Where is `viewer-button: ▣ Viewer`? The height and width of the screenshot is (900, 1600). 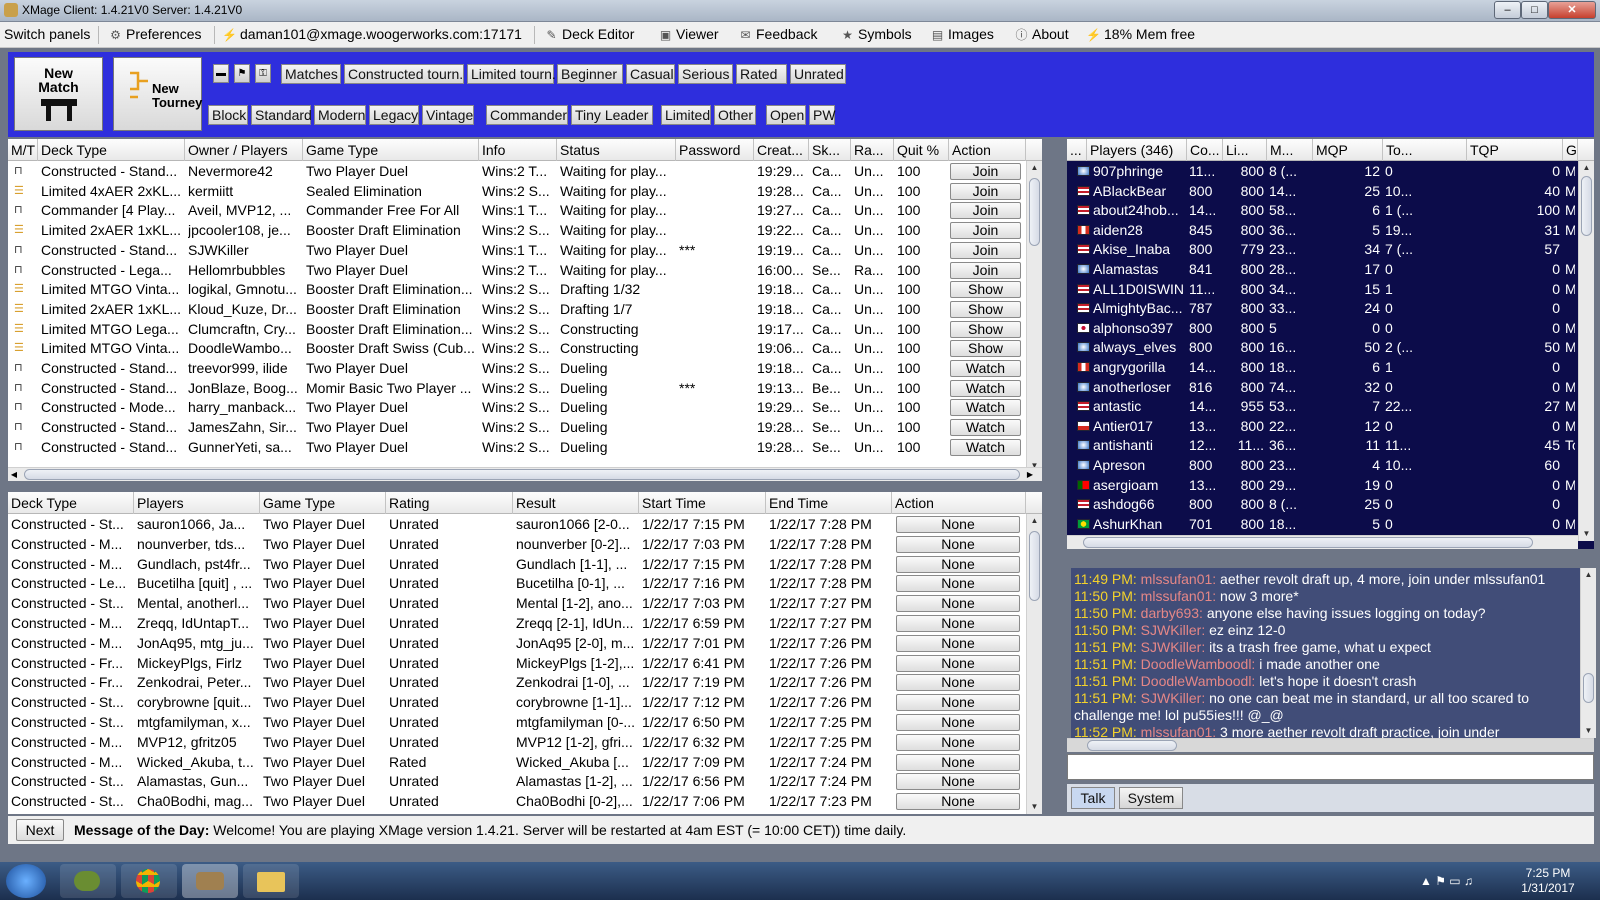
viewer-button: ▣ Viewer is located at coordinates (688, 35).